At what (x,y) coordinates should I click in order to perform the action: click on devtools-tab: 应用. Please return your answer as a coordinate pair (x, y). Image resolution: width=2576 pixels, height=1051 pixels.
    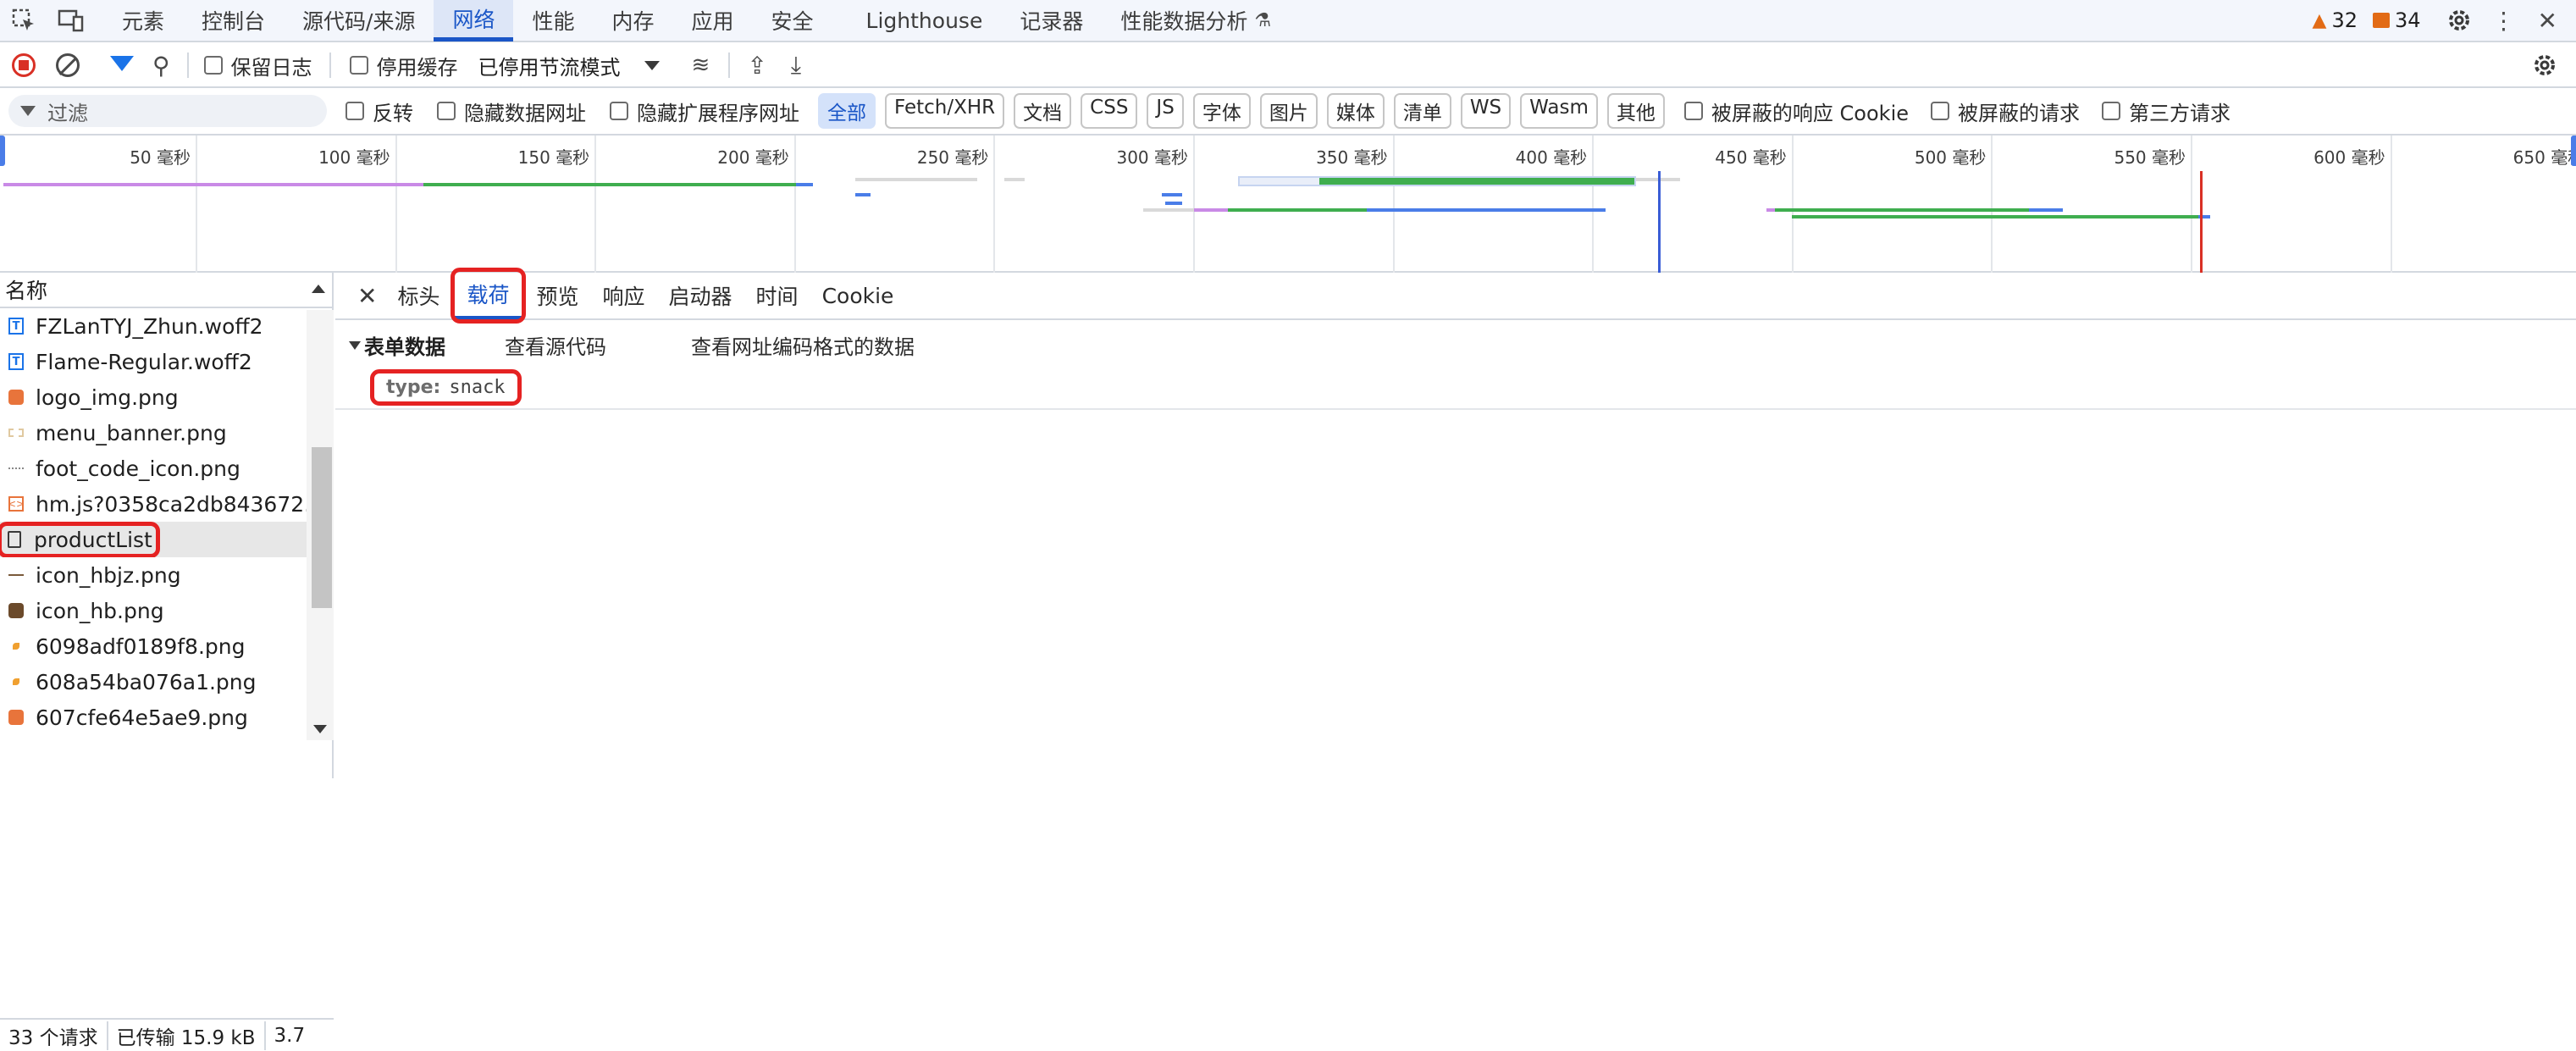
    Looking at the image, I should click on (713, 20).